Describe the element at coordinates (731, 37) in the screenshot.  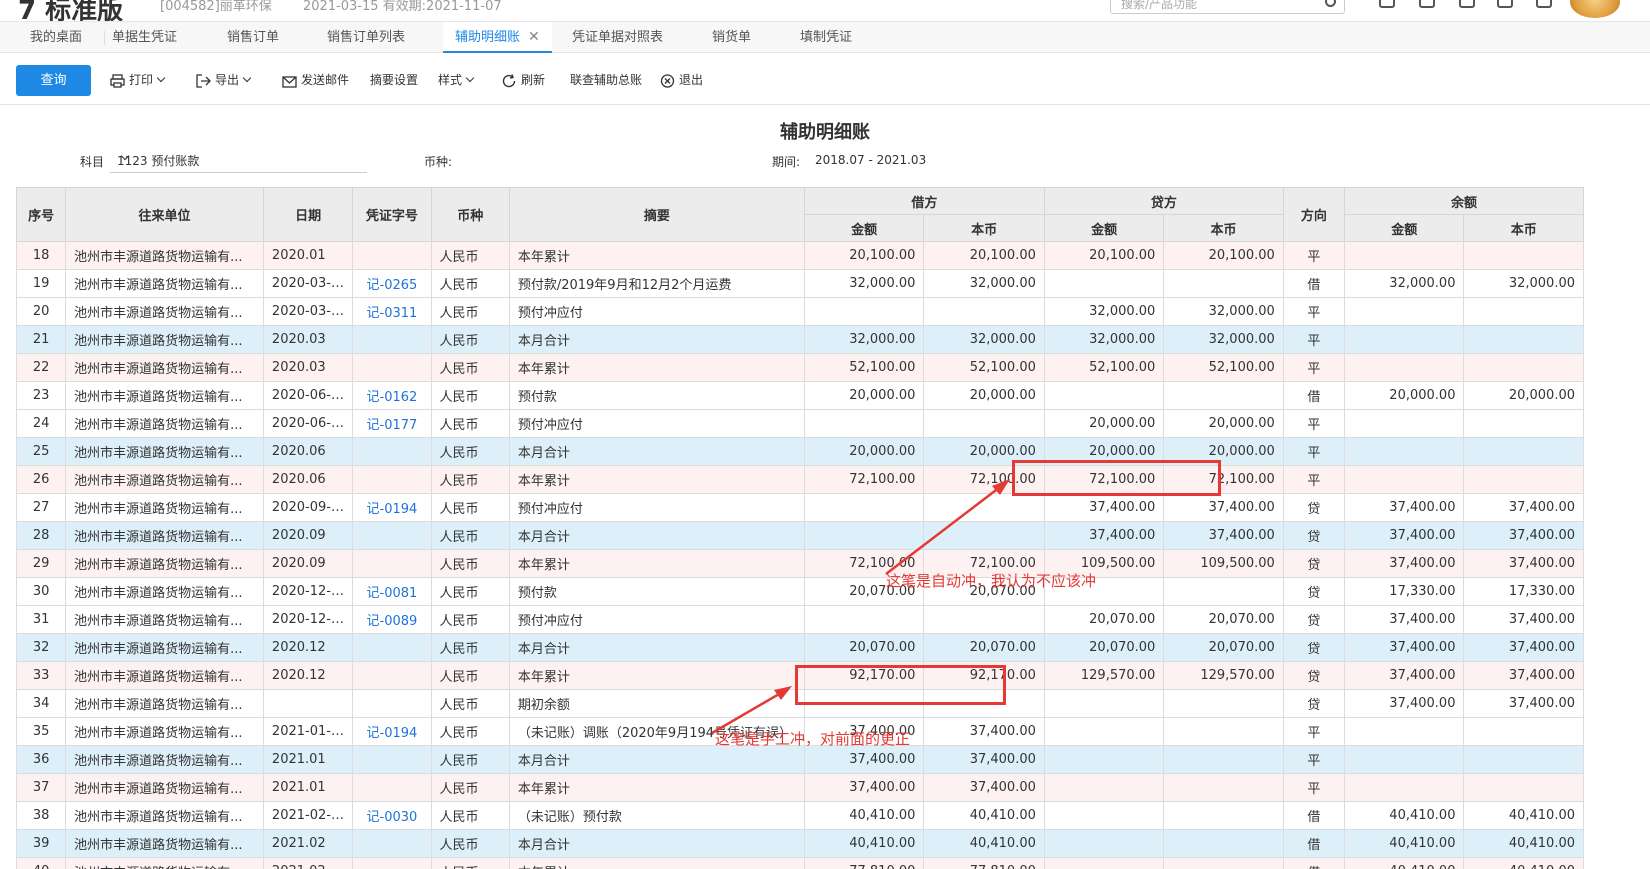
I see `tab-sales-delivery: 销货单` at that location.